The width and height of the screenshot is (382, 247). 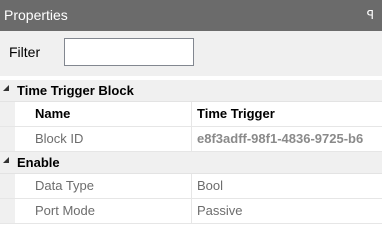 I want to click on property-name: Data Type, so click(x=103, y=186).